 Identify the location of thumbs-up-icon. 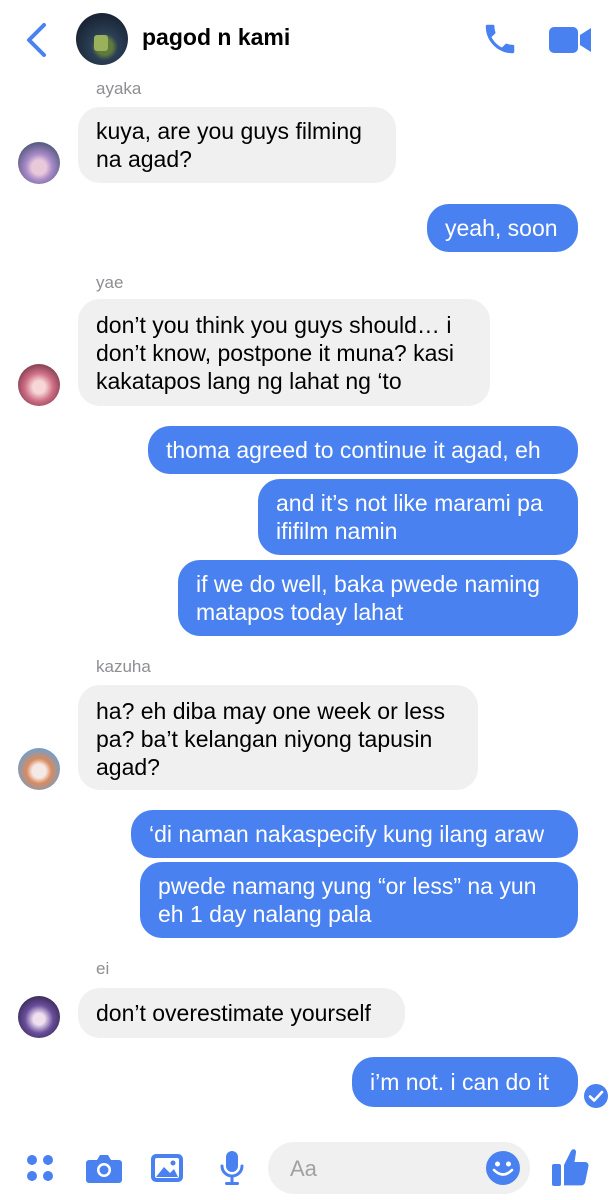
(570, 1167).